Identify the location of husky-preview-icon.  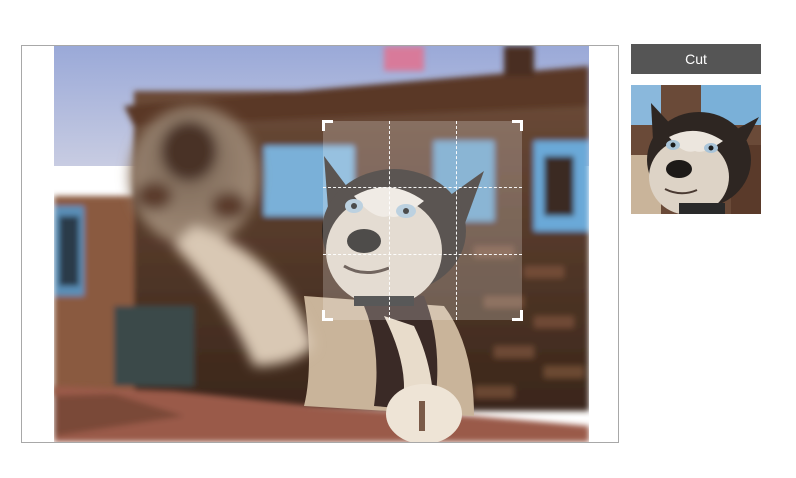
(696, 149).